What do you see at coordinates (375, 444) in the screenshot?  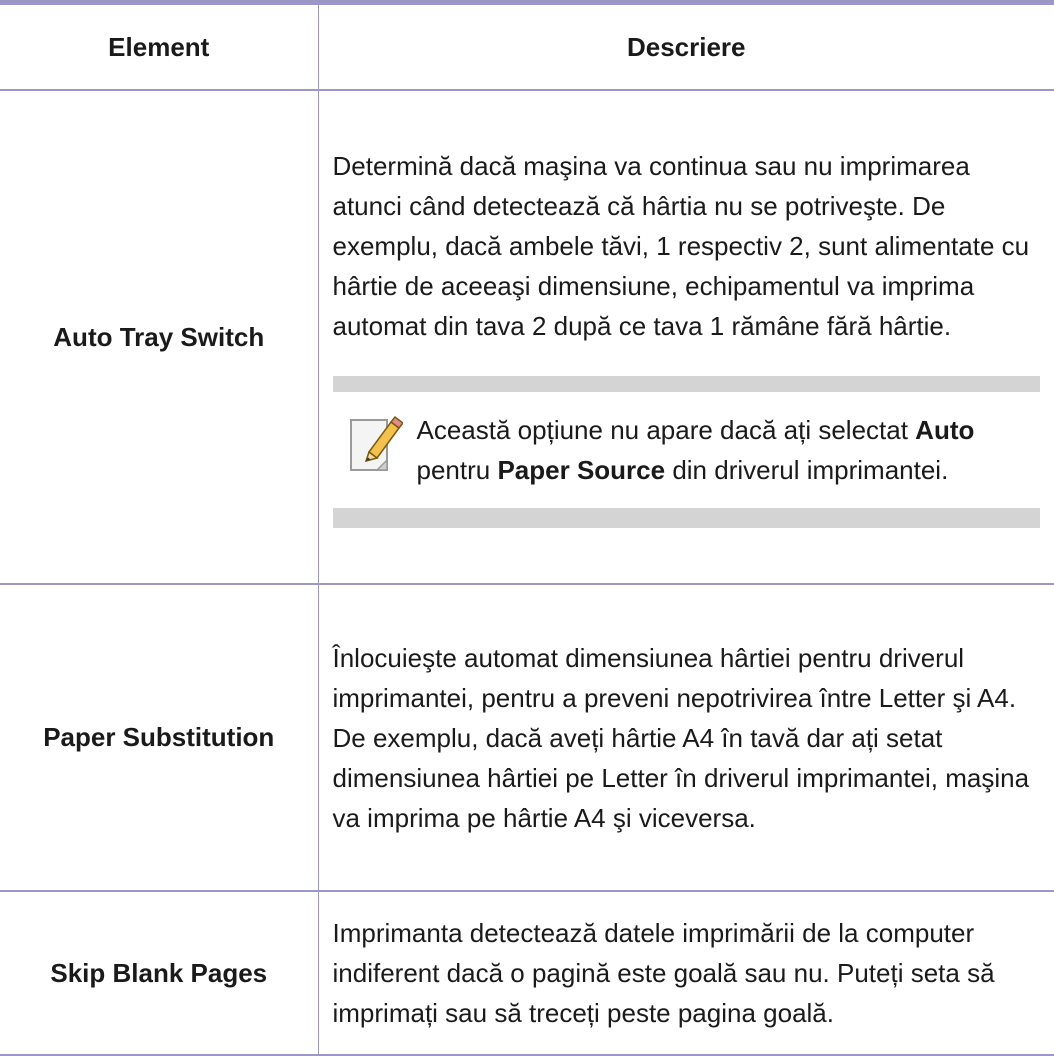 I see `note-pencil-icon` at bounding box center [375, 444].